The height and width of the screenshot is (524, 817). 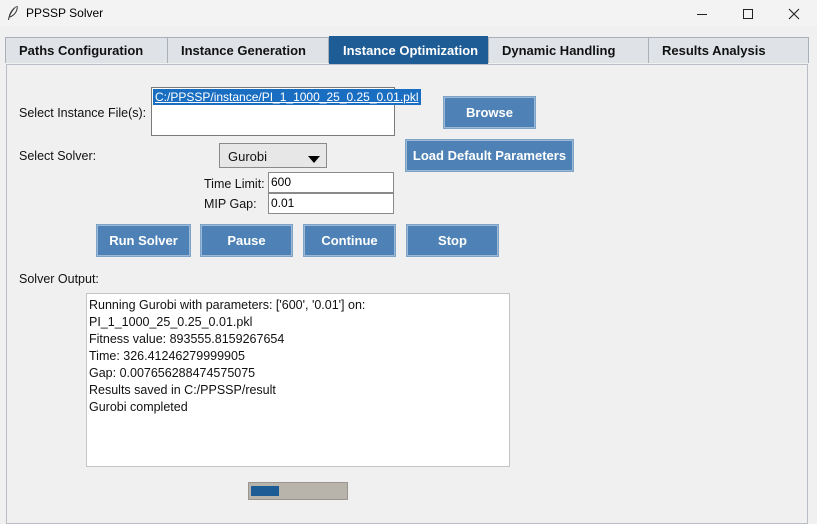 I want to click on load-default-parameters-button: Load Default Parameters, so click(x=489, y=155).